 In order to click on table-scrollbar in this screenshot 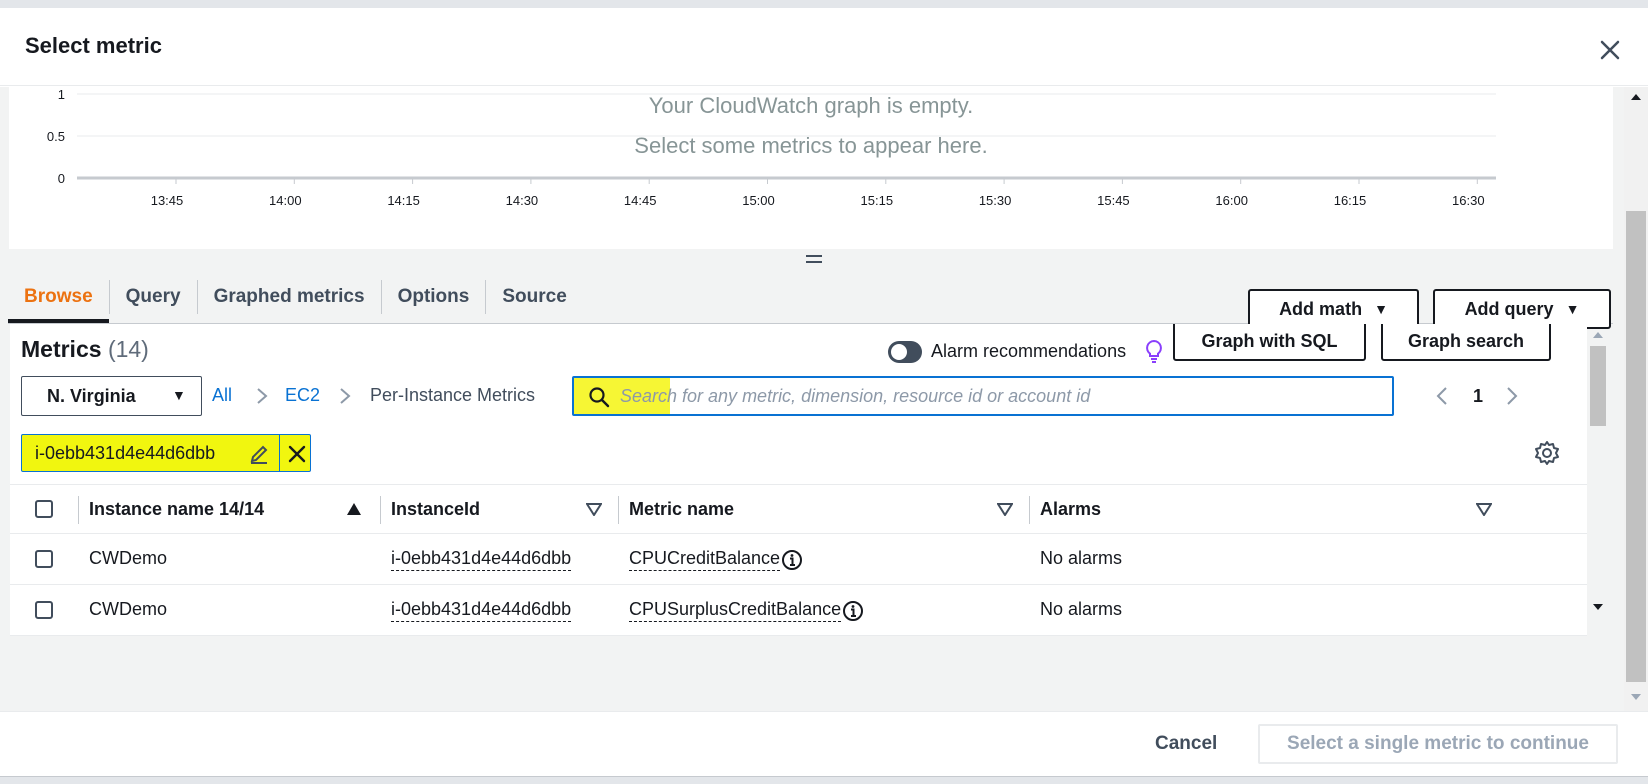, I will do `click(1598, 480)`.